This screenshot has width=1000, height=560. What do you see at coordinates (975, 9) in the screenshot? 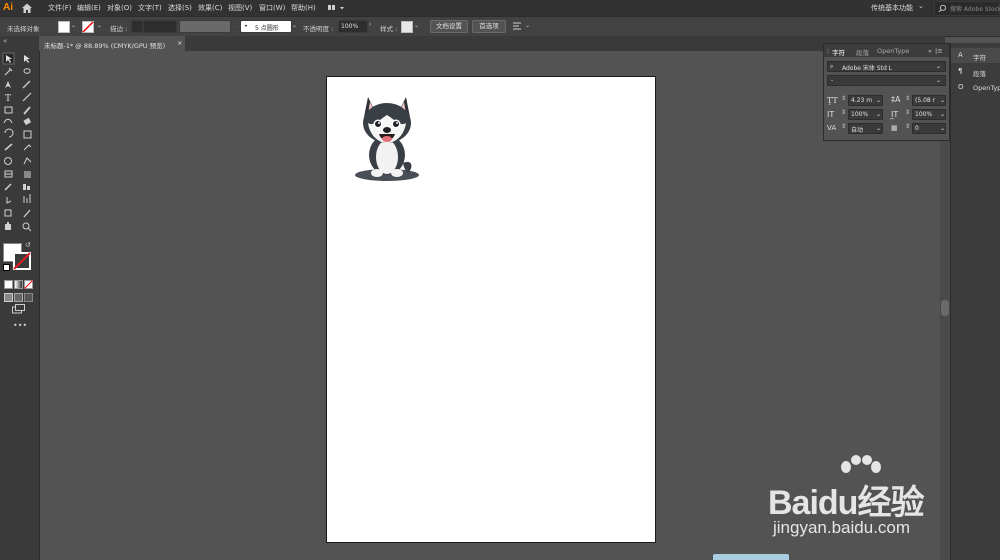
I see `search-placeholder: 搜索 Adobe Stock` at bounding box center [975, 9].